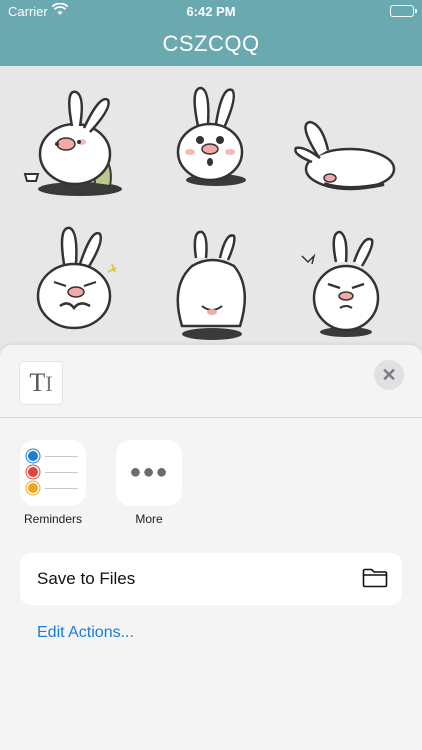 Image resolution: width=422 pixels, height=750 pixels. What do you see at coordinates (403, 11) in the screenshot?
I see `battery-icon` at bounding box center [403, 11].